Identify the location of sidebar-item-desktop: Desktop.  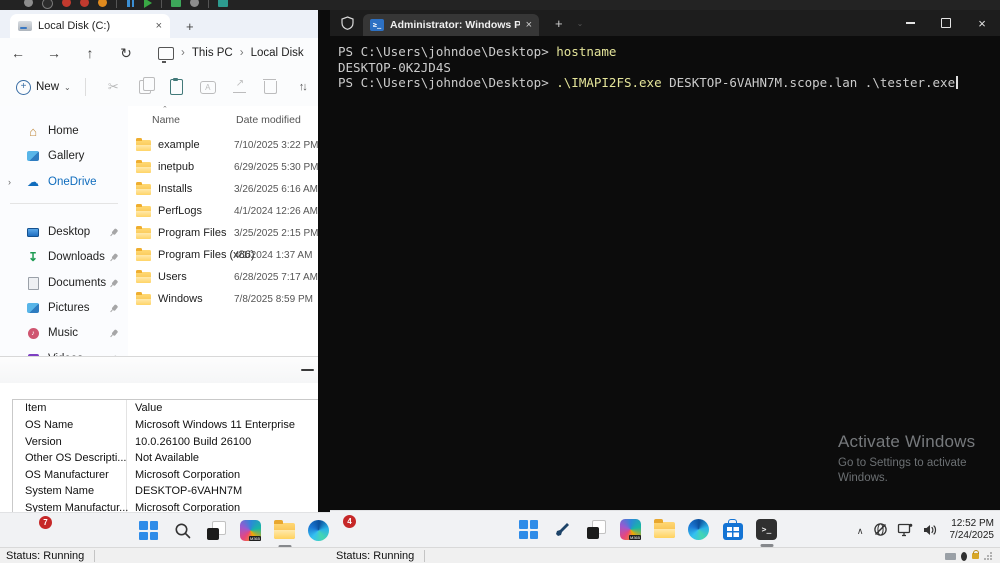
(62, 232).